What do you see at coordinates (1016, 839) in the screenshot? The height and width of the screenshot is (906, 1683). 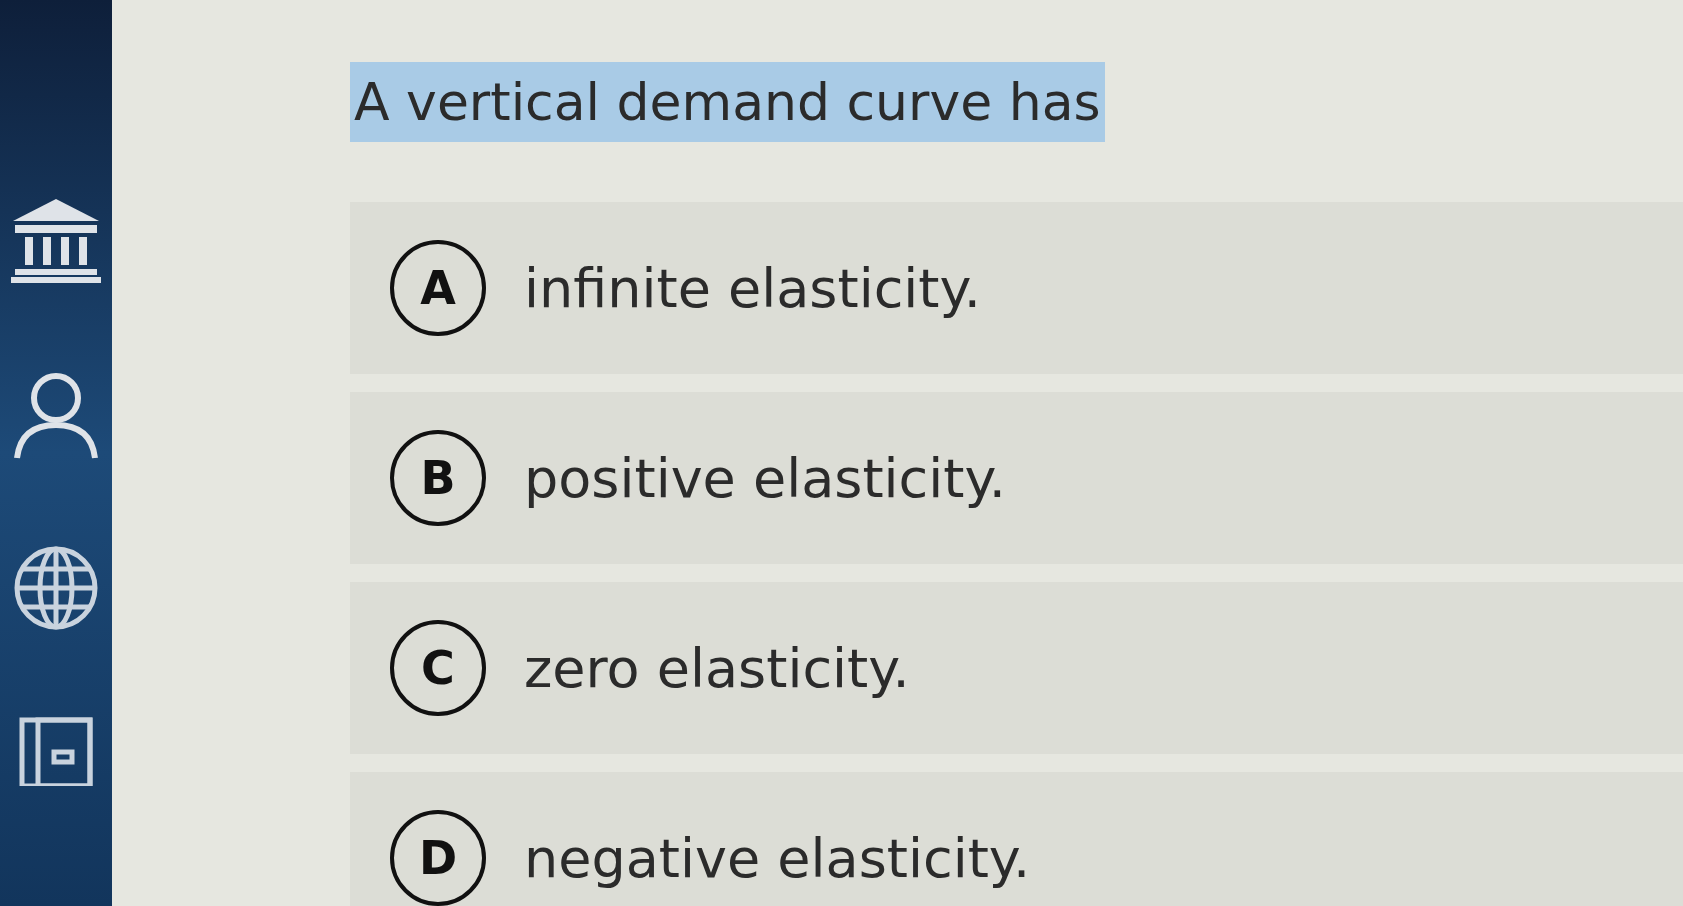 I see `answer-option: D negative elasticity.` at bounding box center [1016, 839].